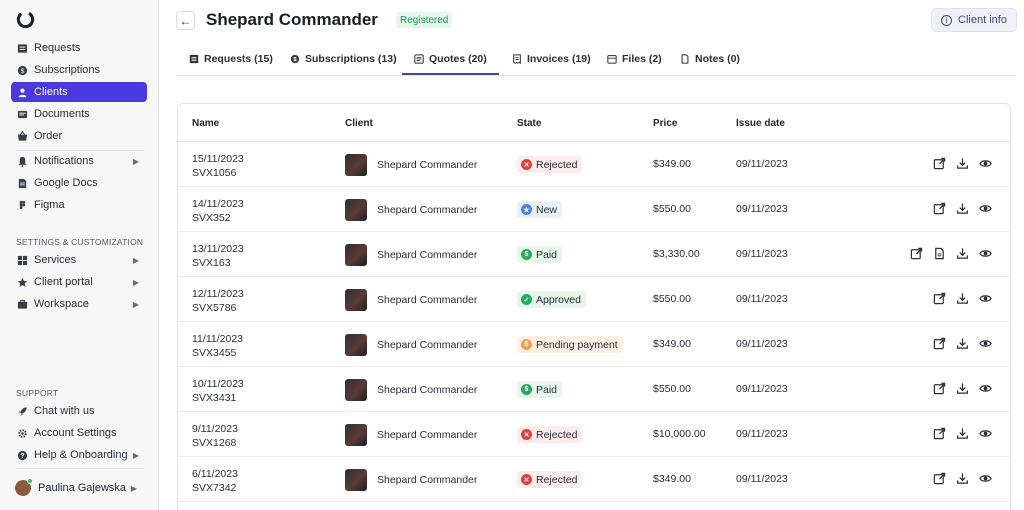 The height and width of the screenshot is (510, 1024). I want to click on sidebar-item-requests: Requests, so click(79, 48).